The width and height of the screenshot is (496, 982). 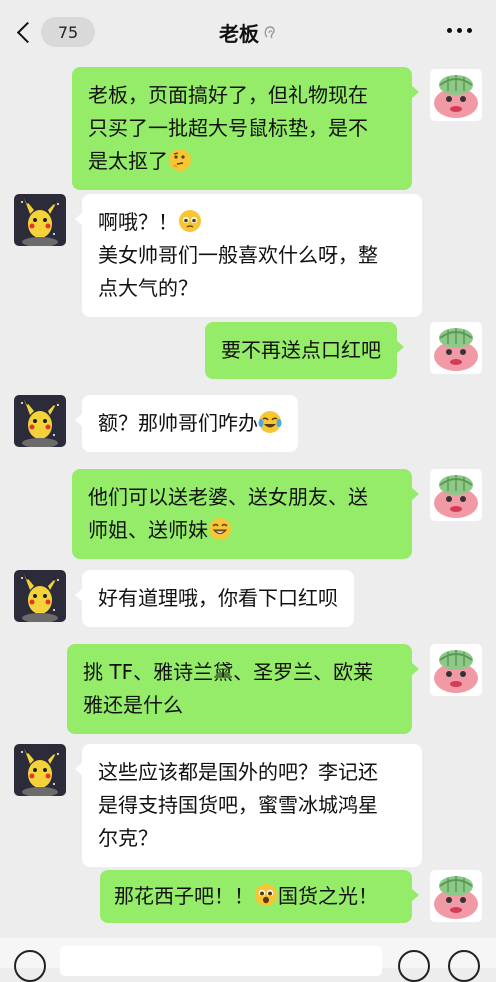 I want to click on contact-message-bubble: 这些应该都是国外的吧？李记还 是得支持国货吧，蜜雪冰城鸿星 尔克？, so click(x=248, y=805).